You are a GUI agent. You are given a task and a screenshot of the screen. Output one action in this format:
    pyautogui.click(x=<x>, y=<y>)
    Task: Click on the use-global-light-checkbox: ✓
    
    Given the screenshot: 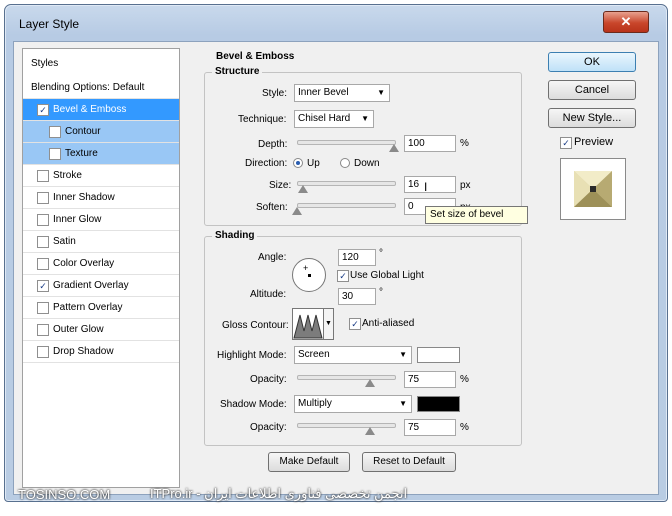 What is the action you would take?
    pyautogui.click(x=343, y=276)
    